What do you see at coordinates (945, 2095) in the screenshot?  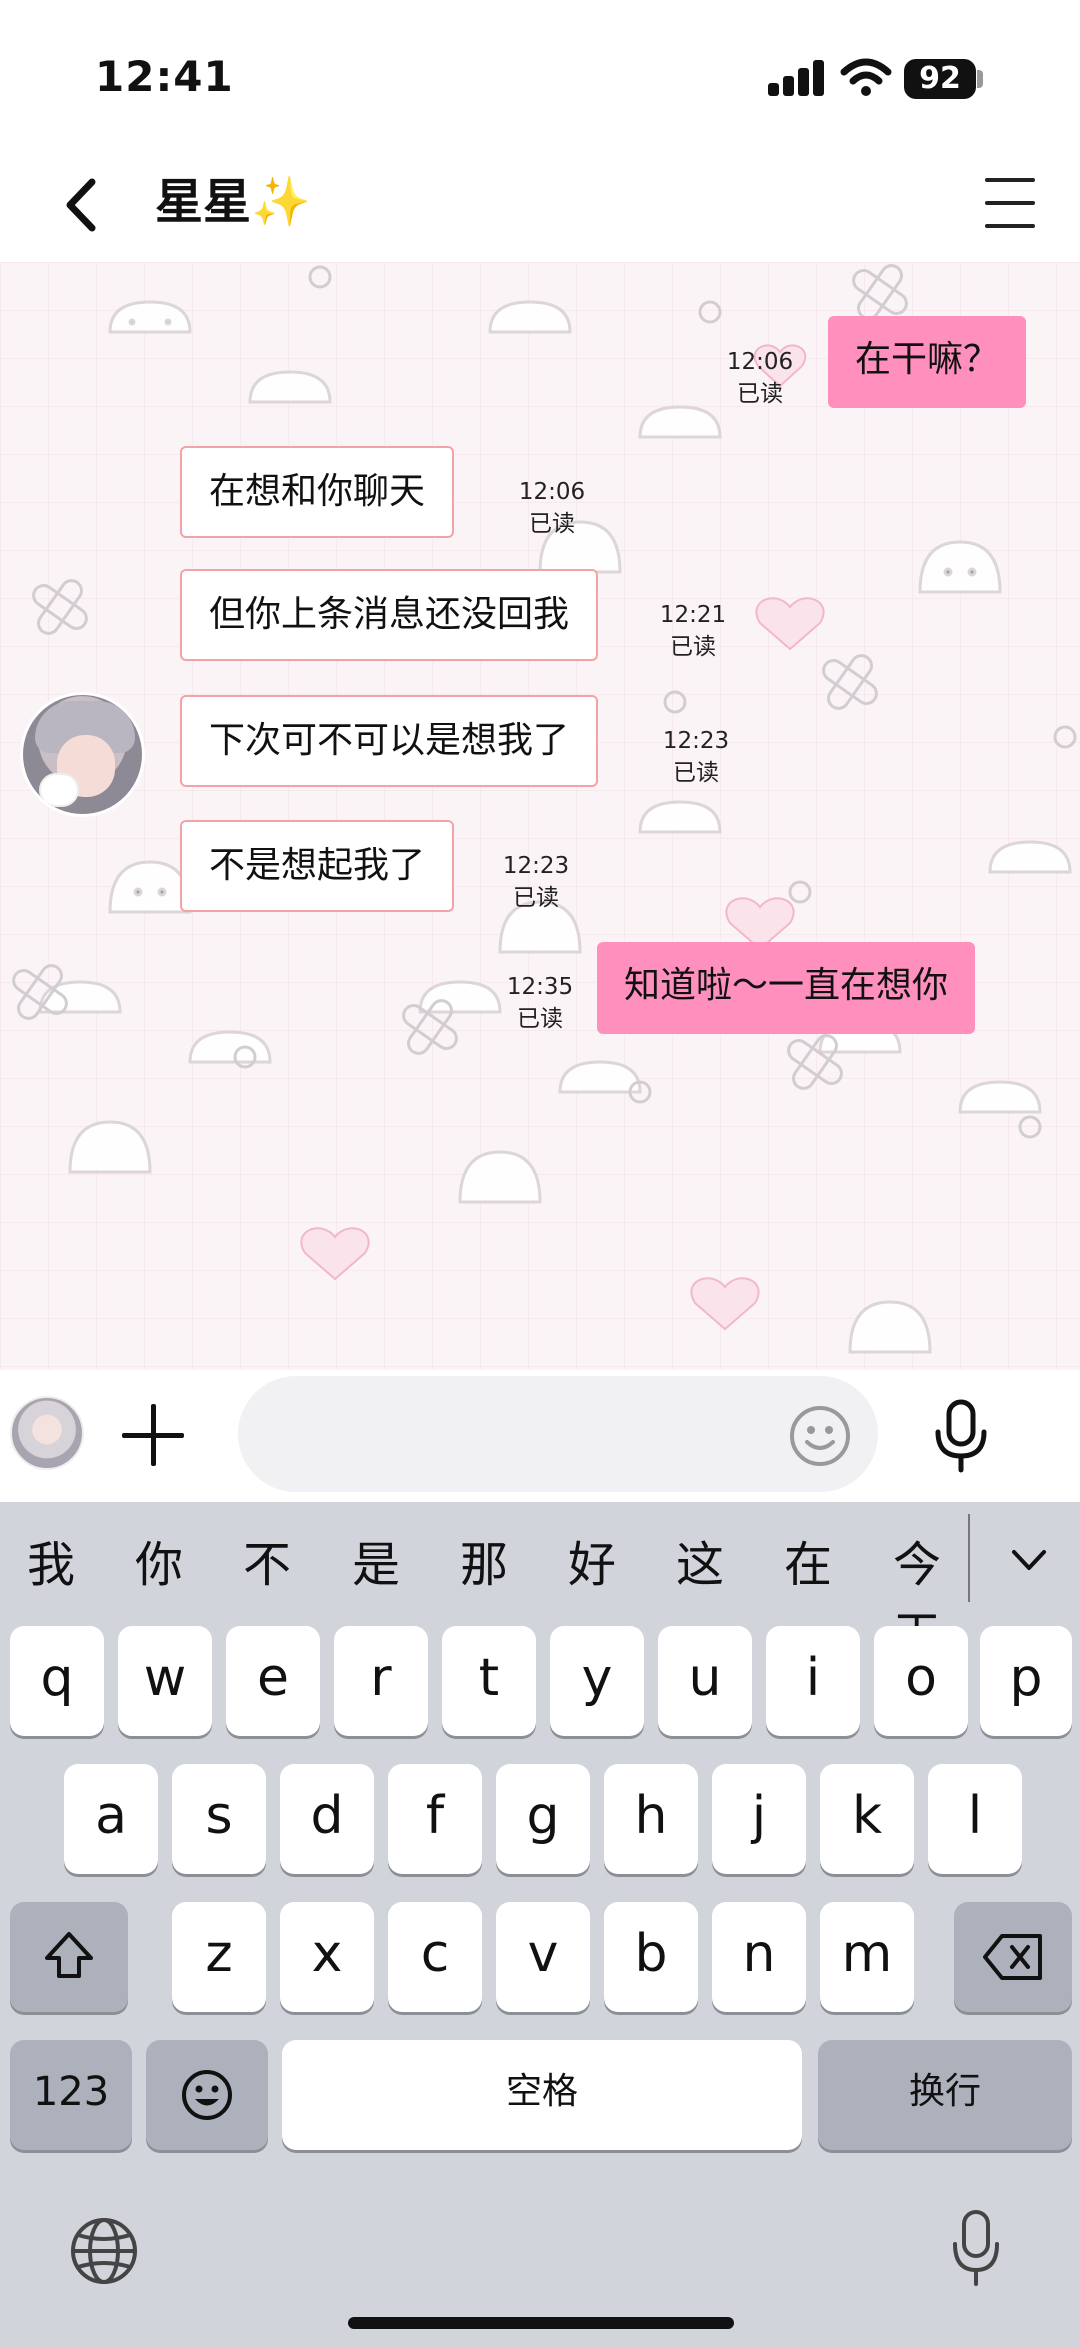 I see `return-key: 换行` at bounding box center [945, 2095].